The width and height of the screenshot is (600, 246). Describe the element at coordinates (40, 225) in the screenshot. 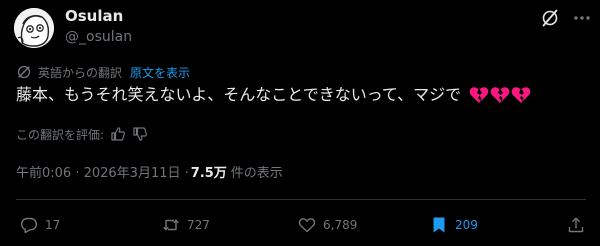

I see `reply-button: 17` at that location.